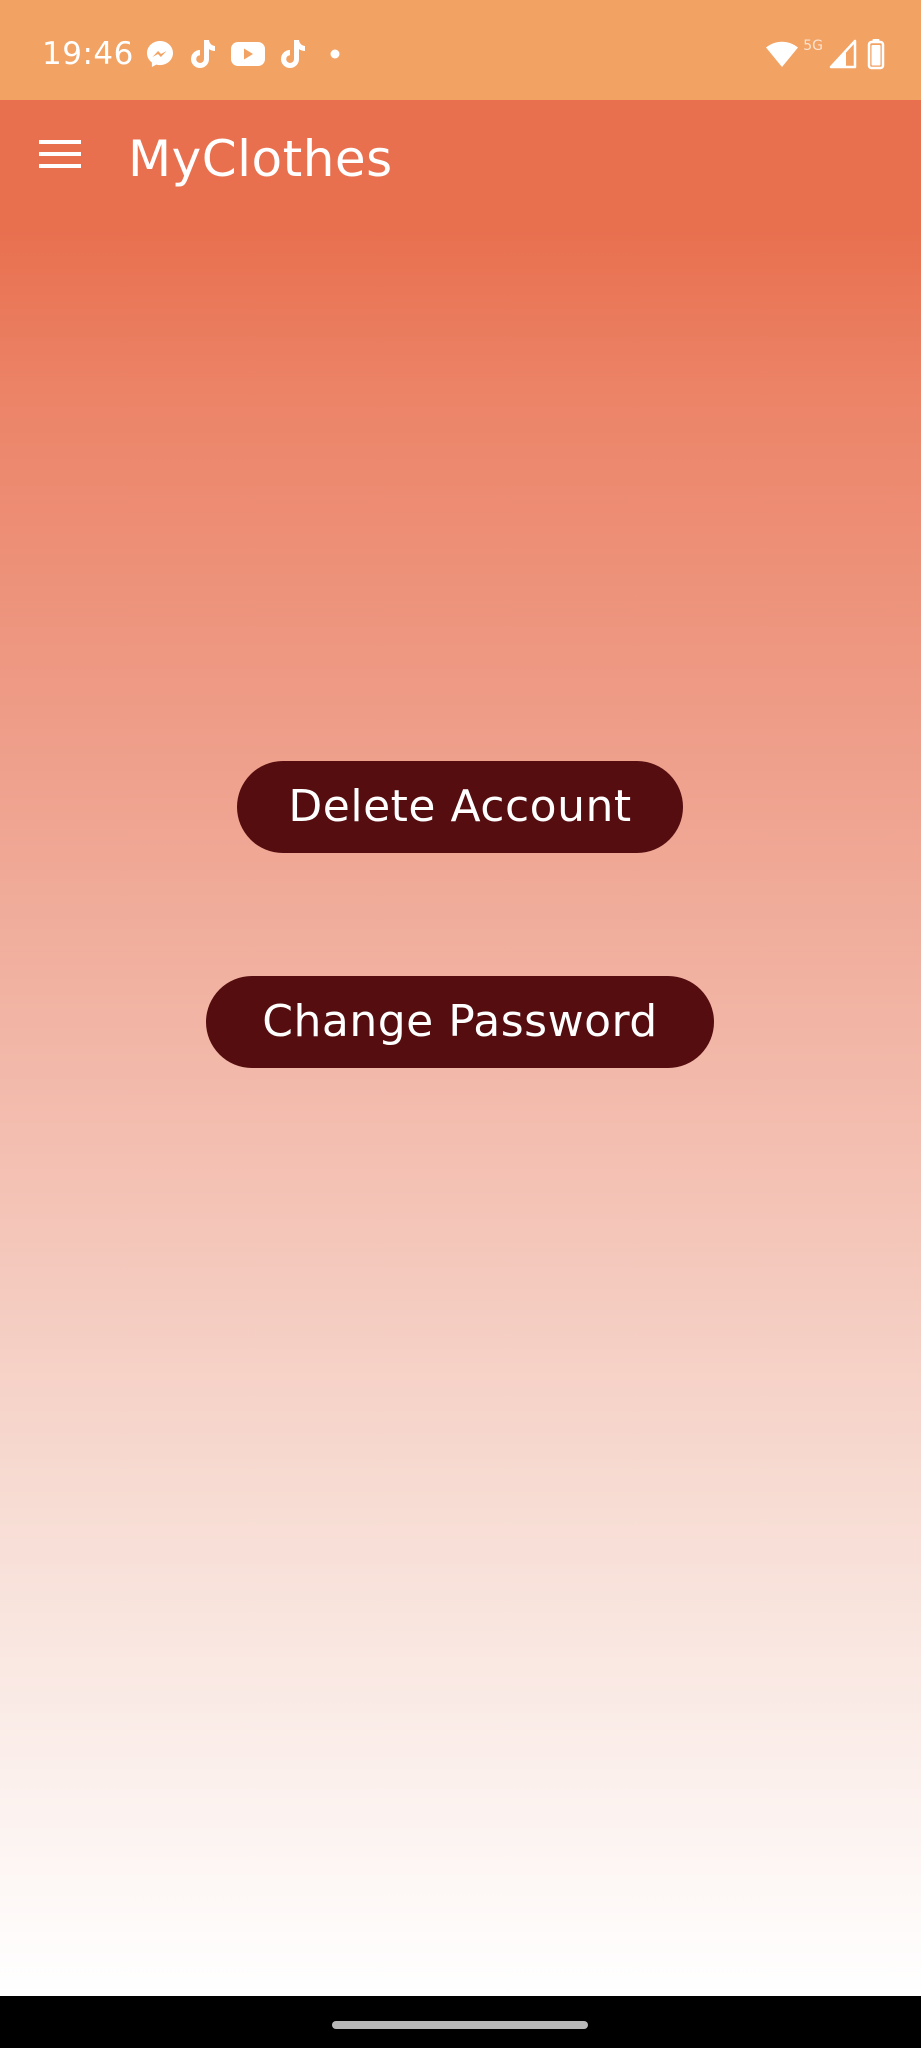  What do you see at coordinates (460, 807) in the screenshot?
I see `delete-account-button: Delete Account` at bounding box center [460, 807].